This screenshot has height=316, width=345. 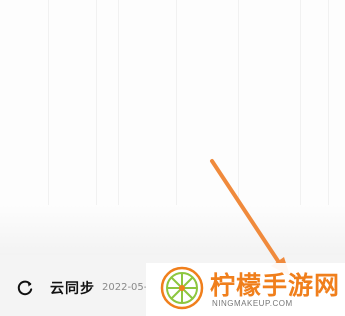 I want to click on watermark: 柠檬手游网 NINGMAKEUP.COM, so click(x=245, y=289).